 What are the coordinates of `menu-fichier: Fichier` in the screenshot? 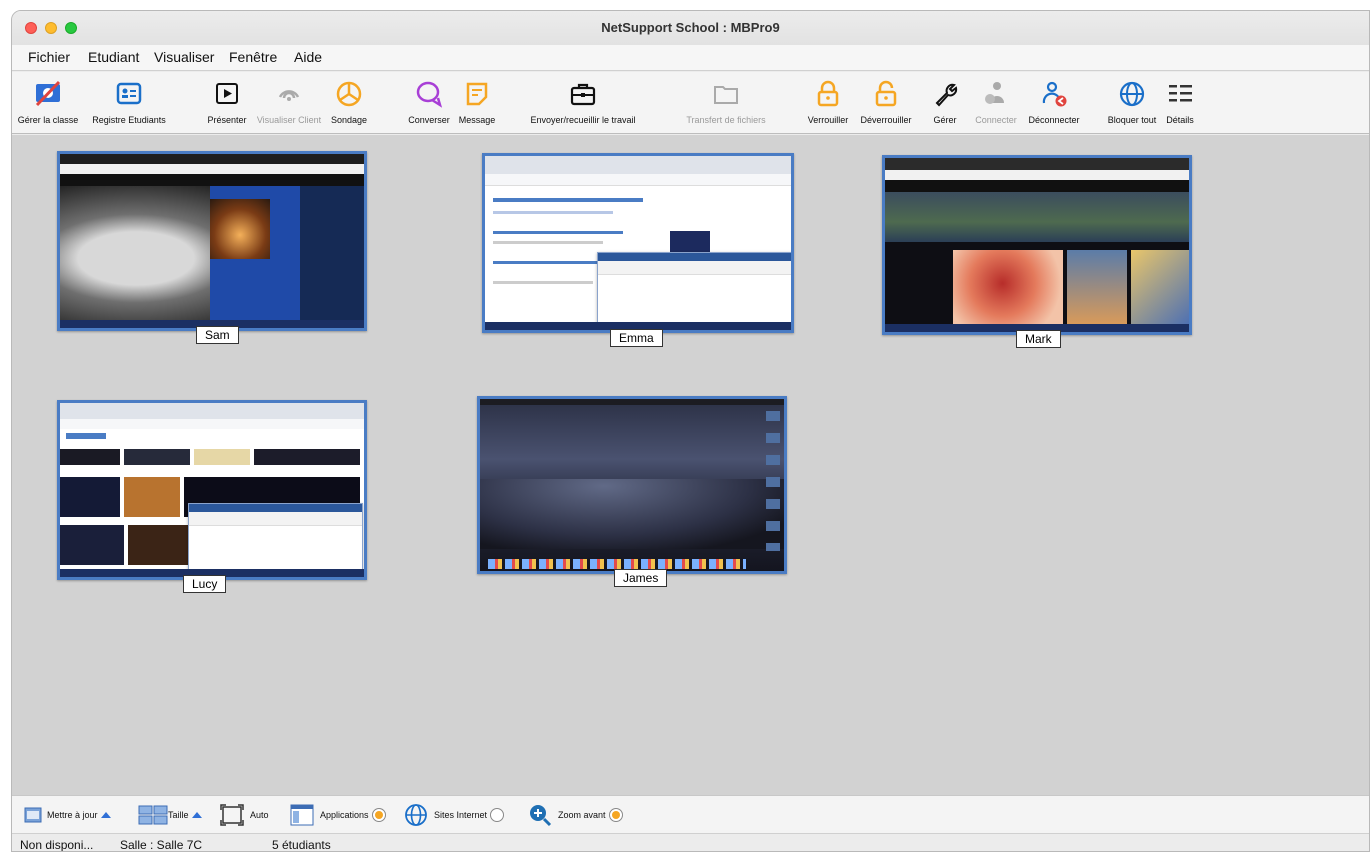 It's located at (49, 57).